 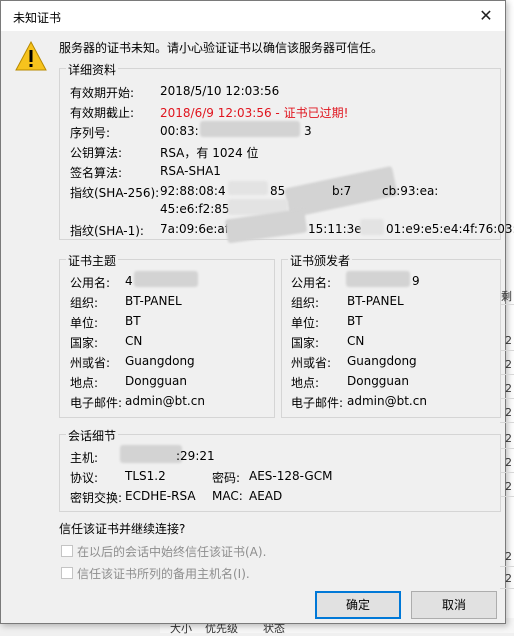 I want to click on sha1-value: 7a:09:6e:af, so click(x=194, y=229).